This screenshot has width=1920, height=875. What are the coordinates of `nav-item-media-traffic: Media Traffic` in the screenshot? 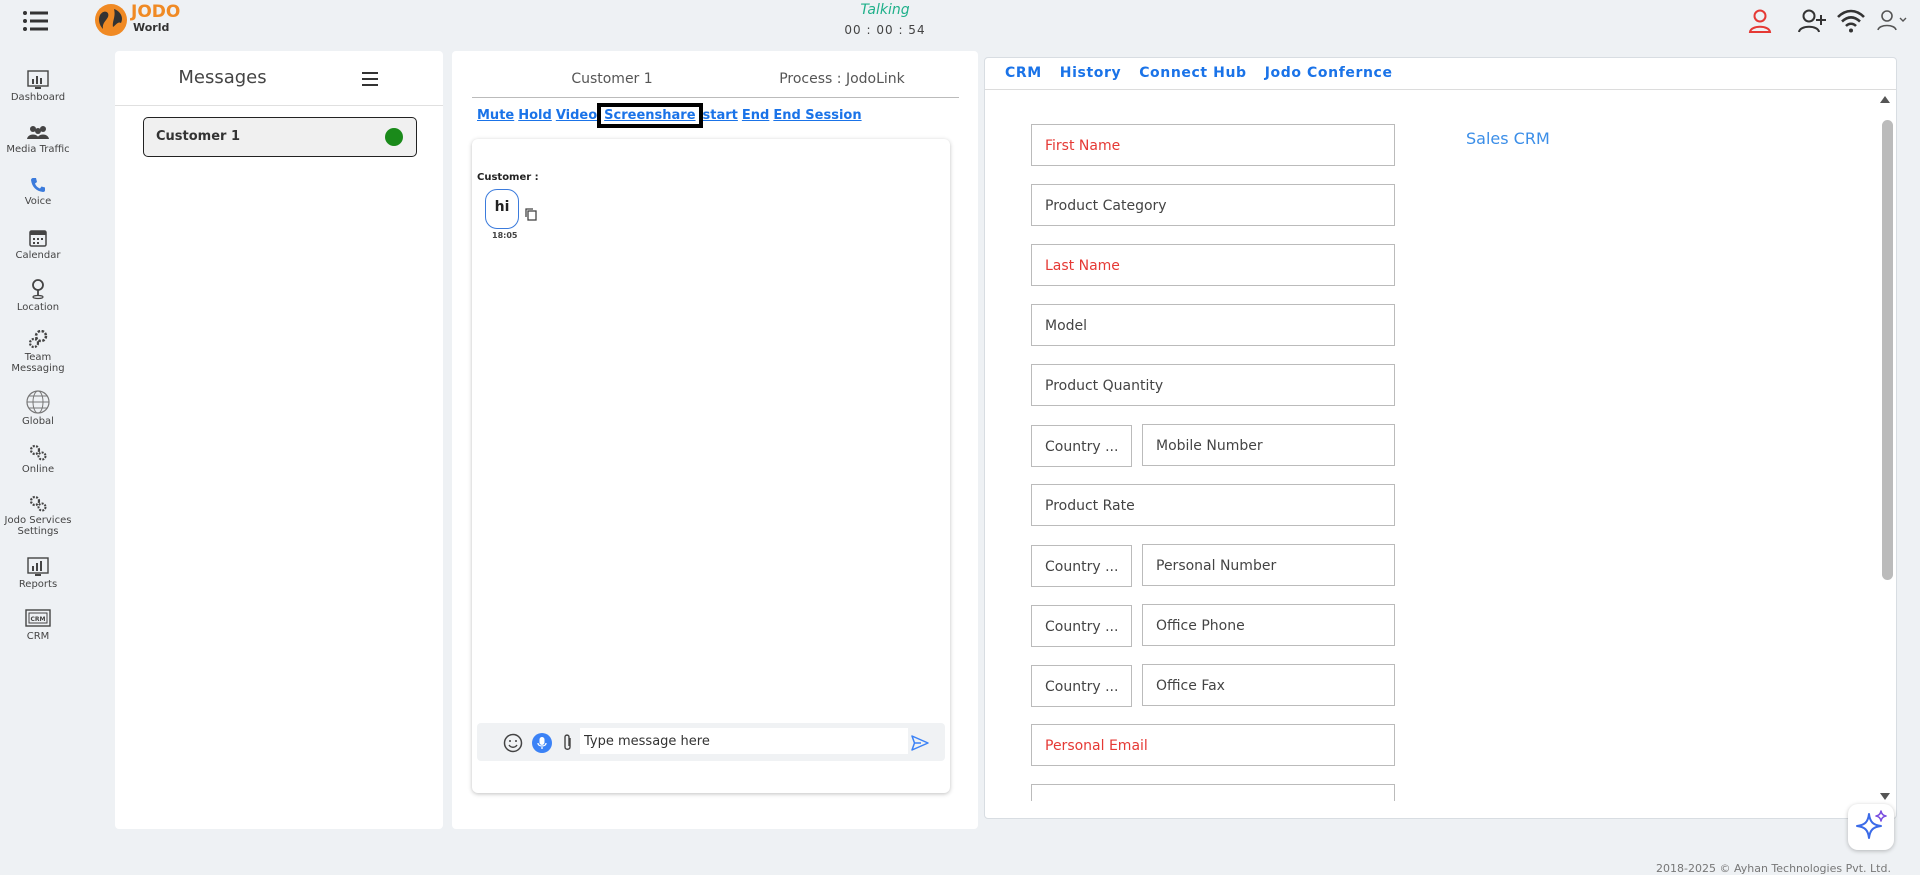 It's located at (38, 139).